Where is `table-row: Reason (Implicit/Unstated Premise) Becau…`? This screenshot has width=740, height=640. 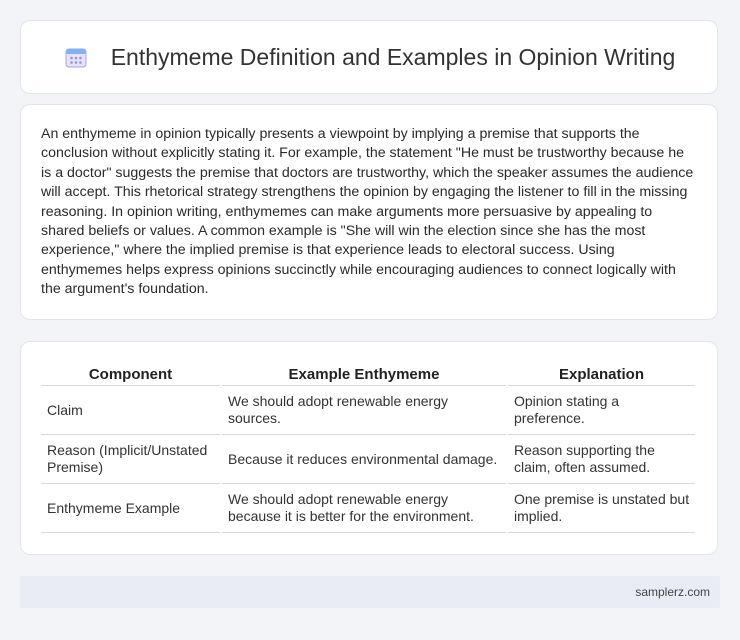
table-row: Reason (Implicit/Unstated Premise) Becau… is located at coordinates (368, 459).